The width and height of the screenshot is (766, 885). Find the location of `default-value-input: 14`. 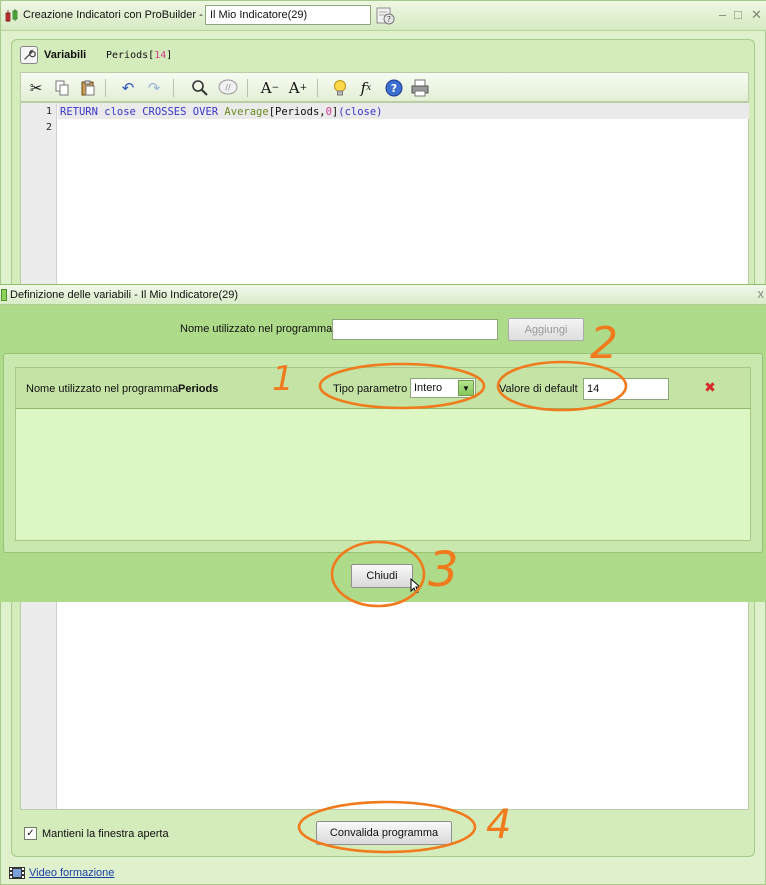

default-value-input: 14 is located at coordinates (626, 389).